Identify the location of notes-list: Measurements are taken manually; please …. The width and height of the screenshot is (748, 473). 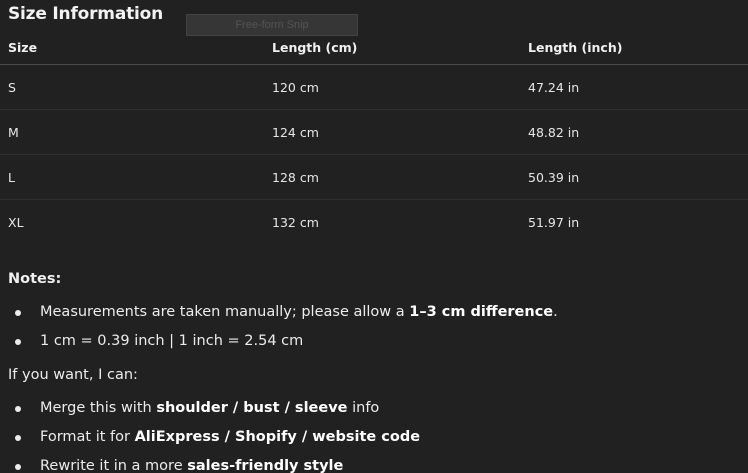
(279, 327).